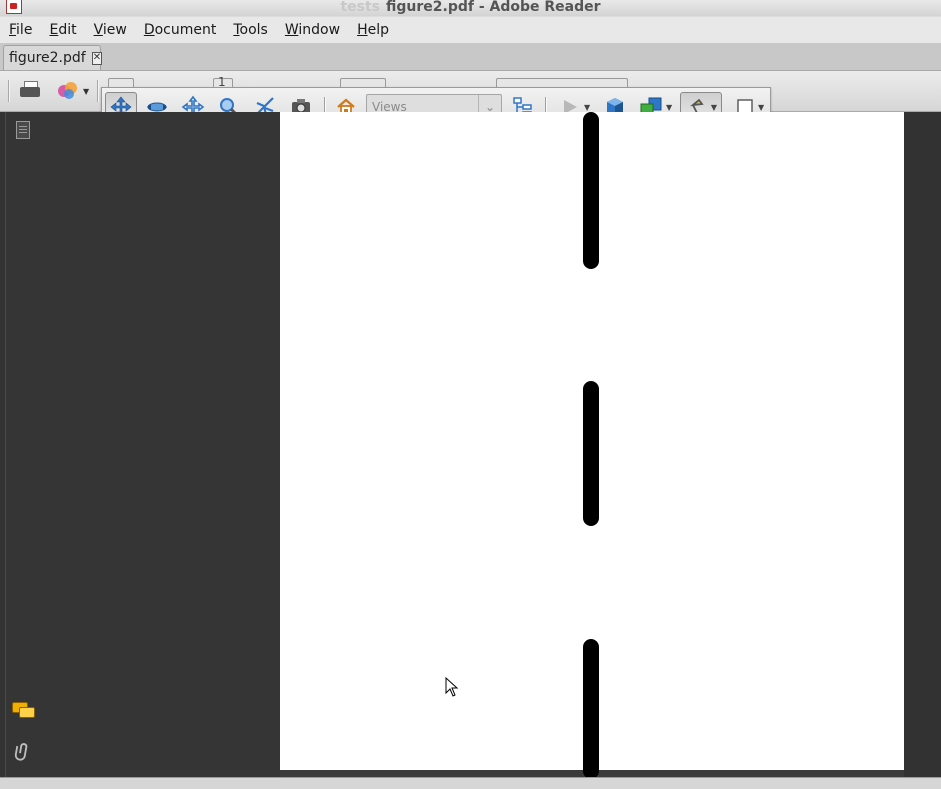 This screenshot has height=789, width=941. Describe the element at coordinates (23, 131) in the screenshot. I see `pages-panel-icon` at that location.